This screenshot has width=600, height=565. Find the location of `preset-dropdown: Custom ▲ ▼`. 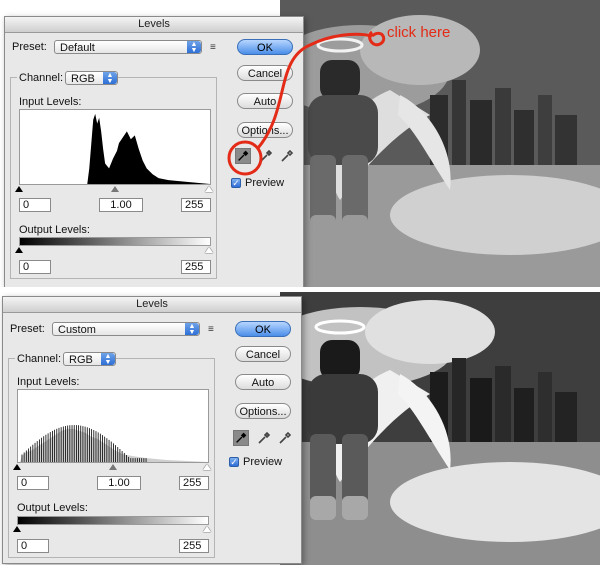

preset-dropdown: Custom ▲ ▼ is located at coordinates (126, 329).